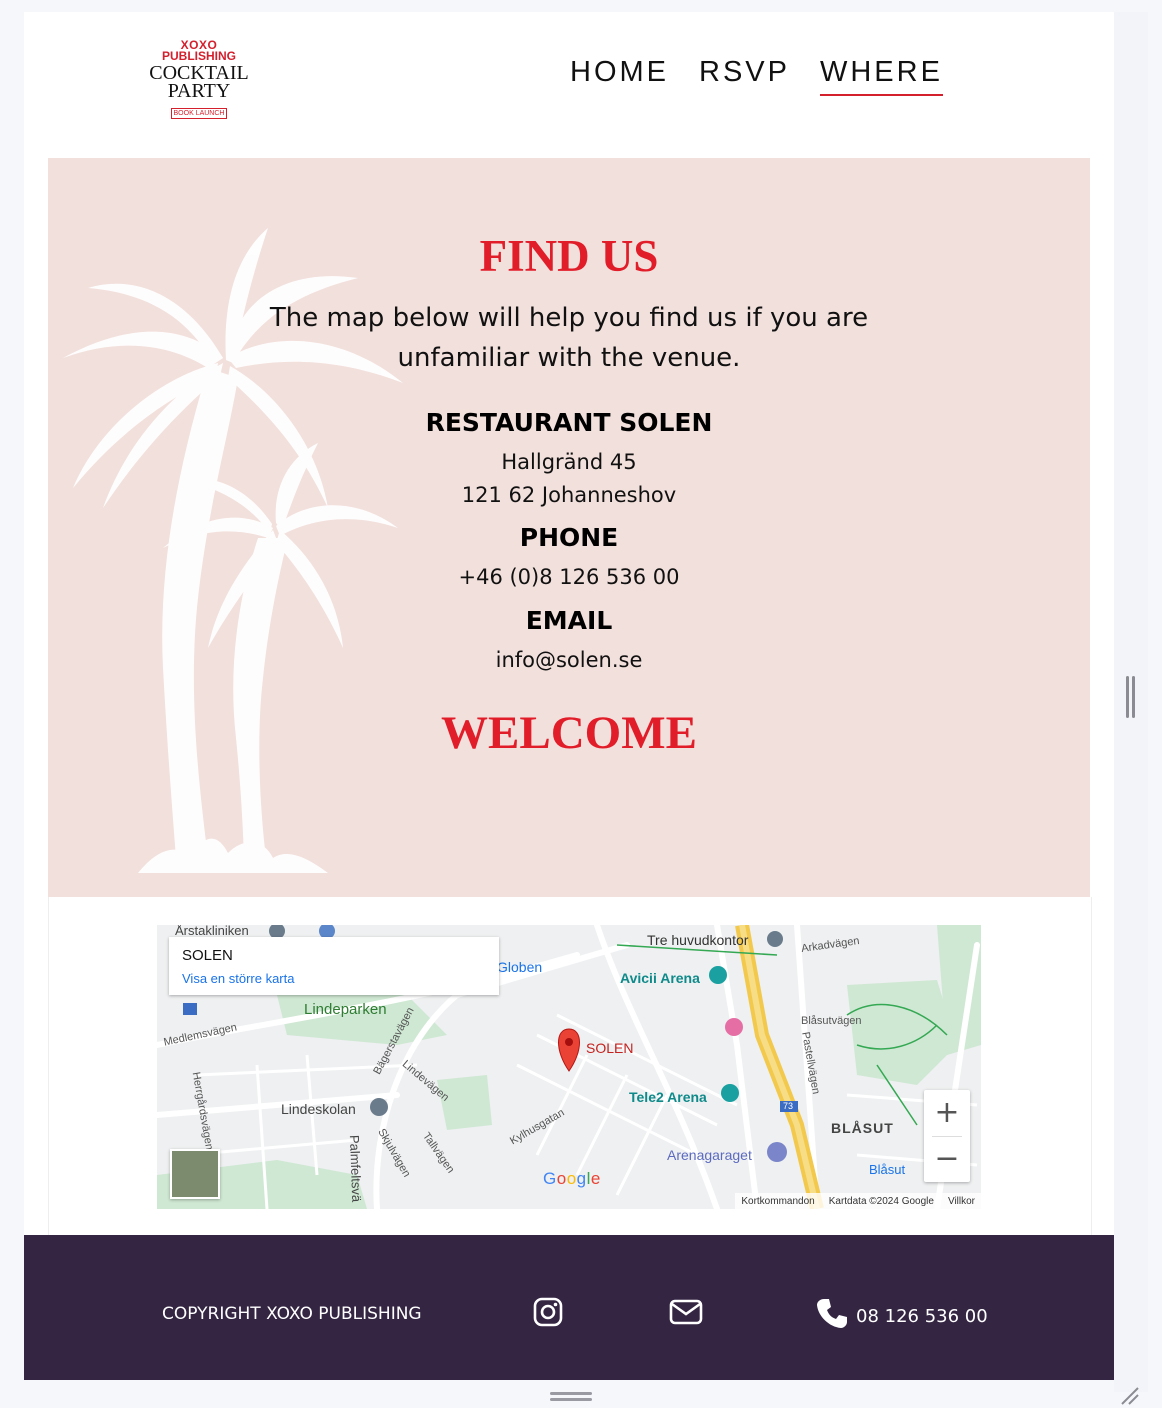 The height and width of the screenshot is (1408, 1162). What do you see at coordinates (548, 1312) in the screenshot?
I see `instagram-icon` at bounding box center [548, 1312].